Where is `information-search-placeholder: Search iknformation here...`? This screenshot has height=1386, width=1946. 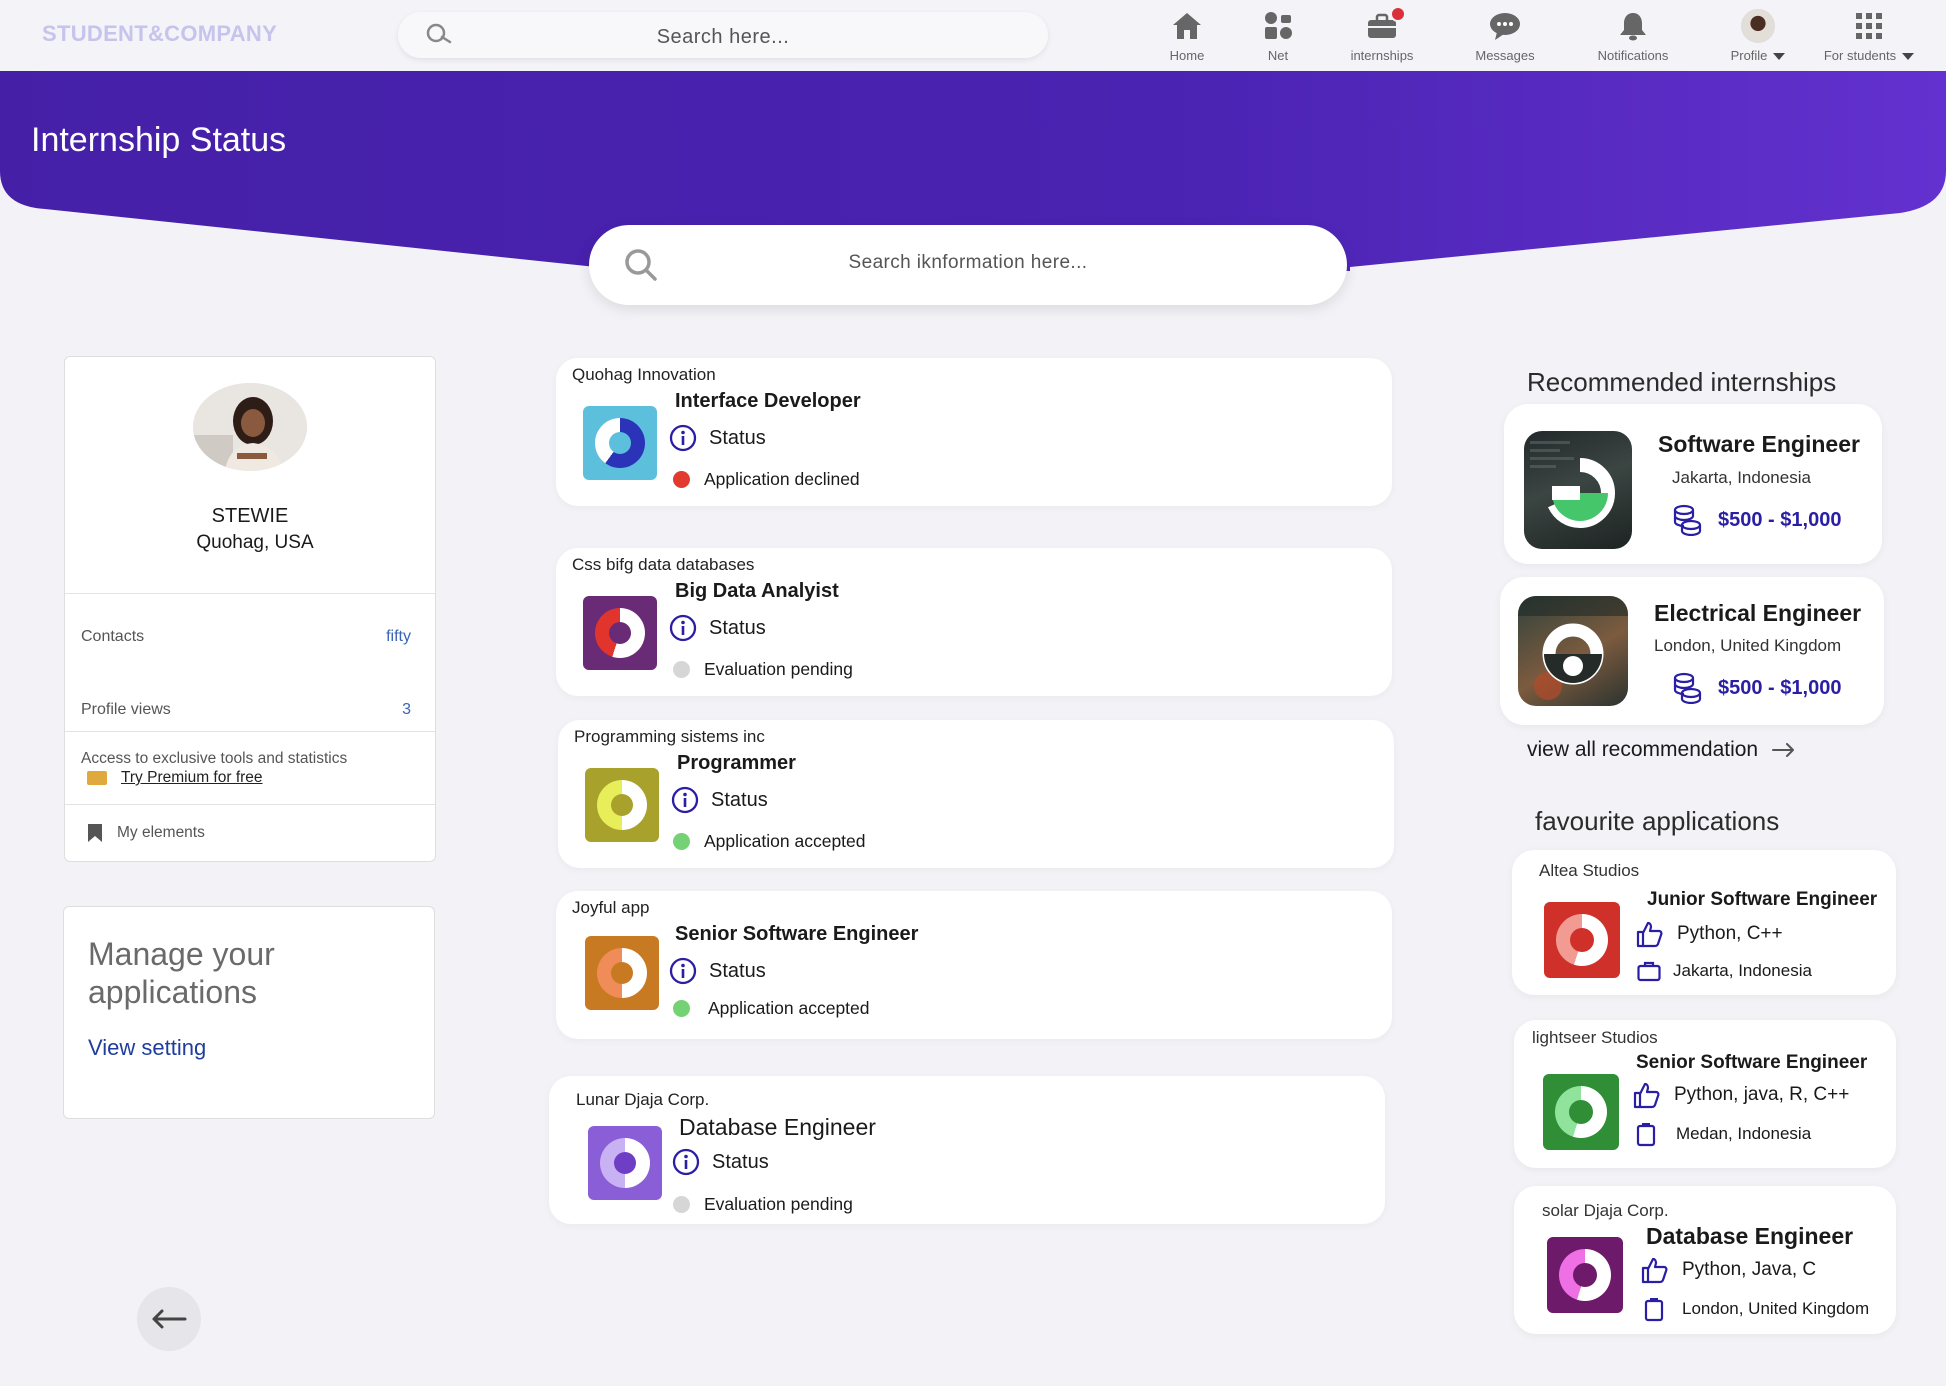
information-search-placeholder: Search iknformation here... is located at coordinates (968, 262).